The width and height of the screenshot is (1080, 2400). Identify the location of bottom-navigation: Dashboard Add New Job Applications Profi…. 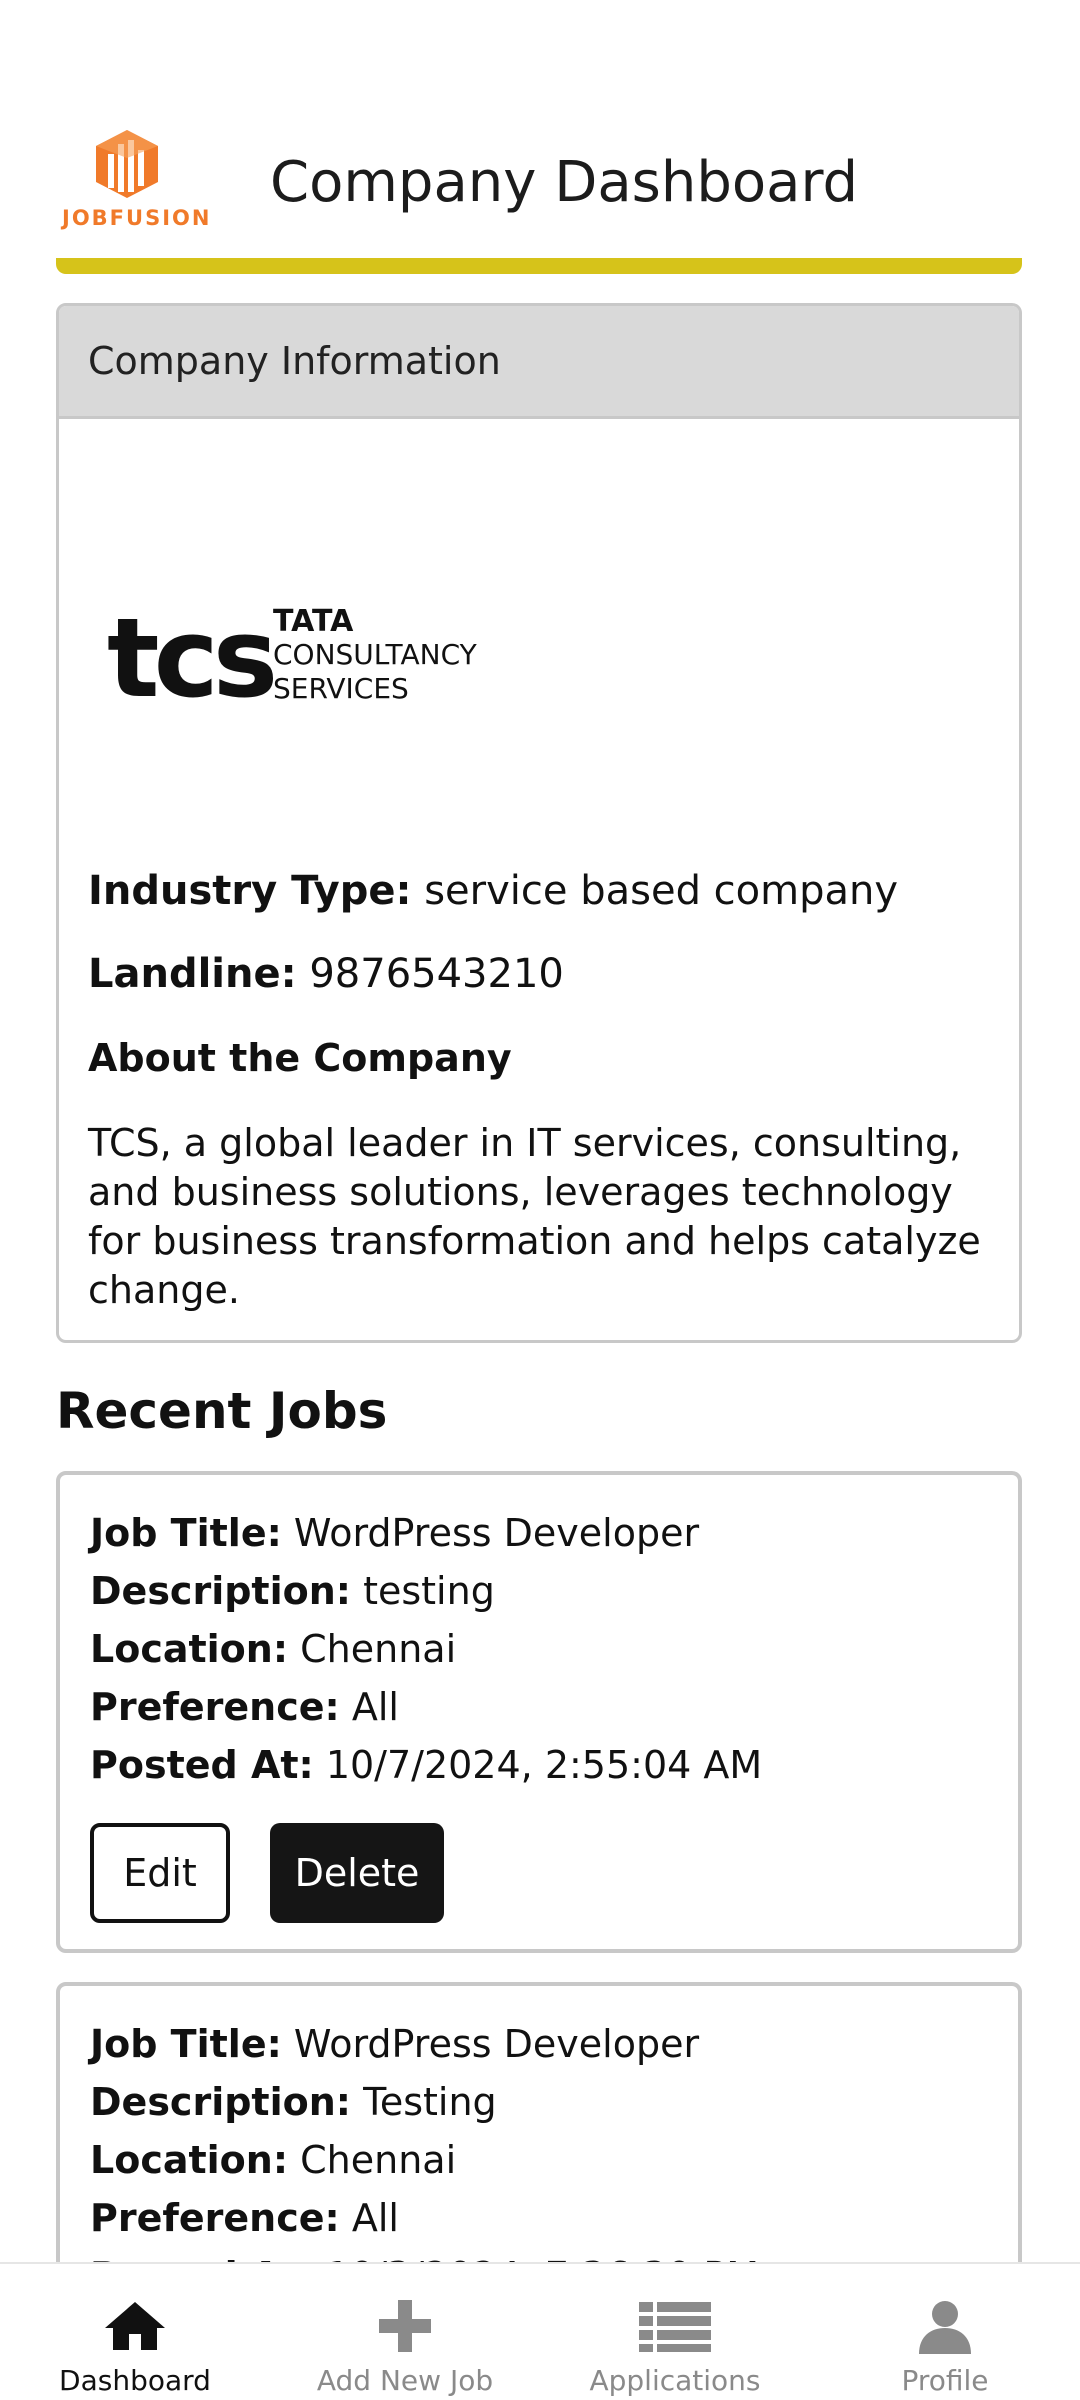
(540, 2331).